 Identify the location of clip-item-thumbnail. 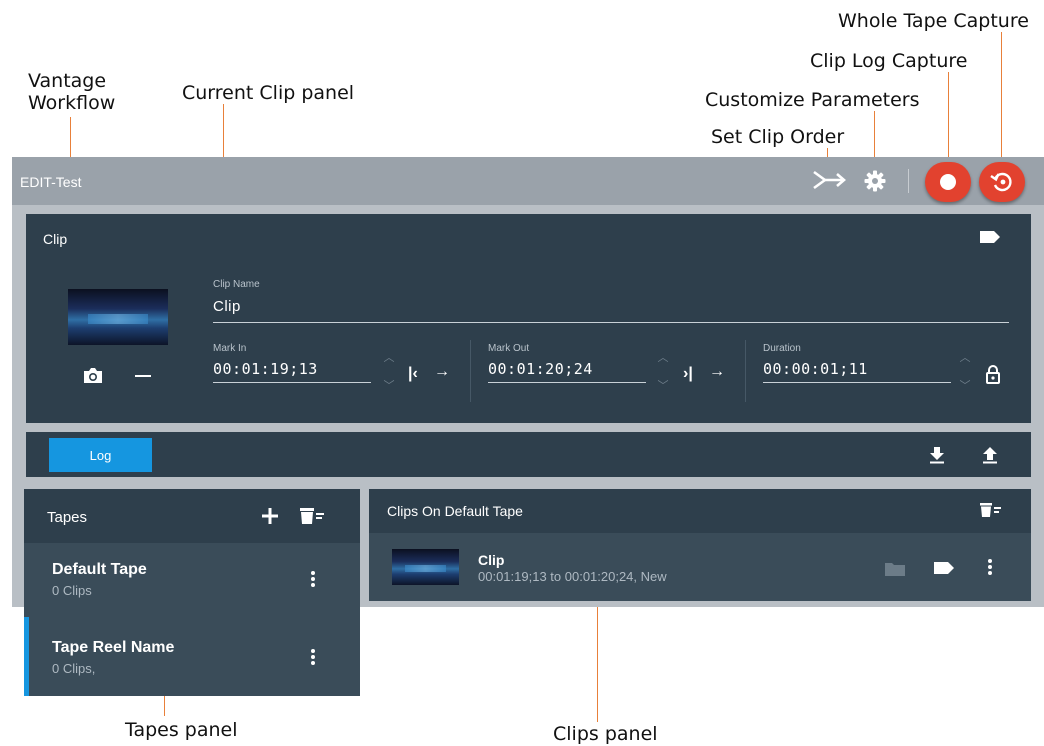
(425, 567).